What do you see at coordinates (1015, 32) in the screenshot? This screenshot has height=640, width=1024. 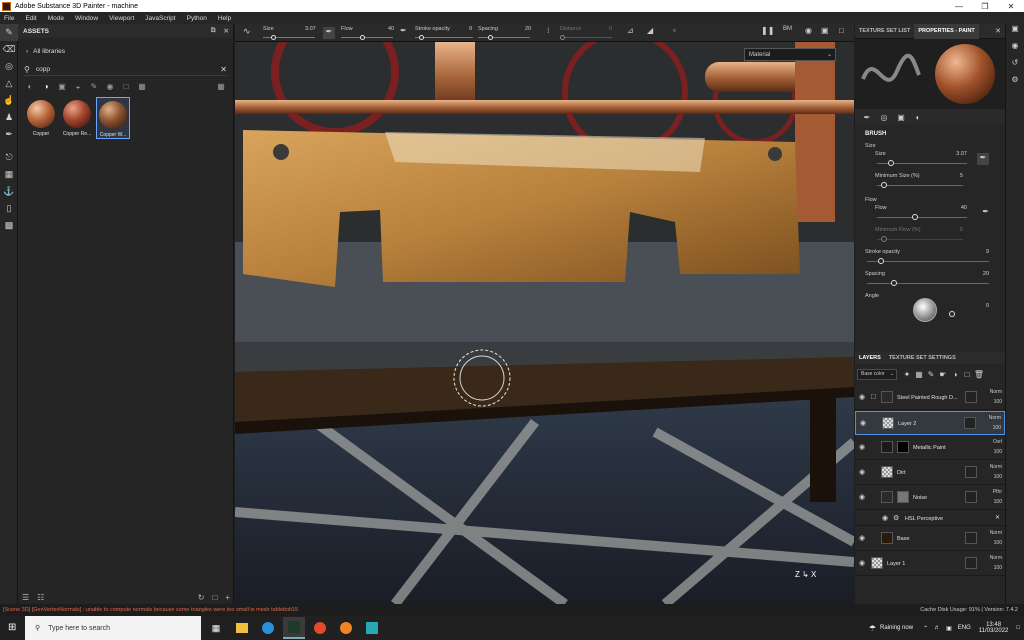 I see `texture-set-icon: ▣` at bounding box center [1015, 32].